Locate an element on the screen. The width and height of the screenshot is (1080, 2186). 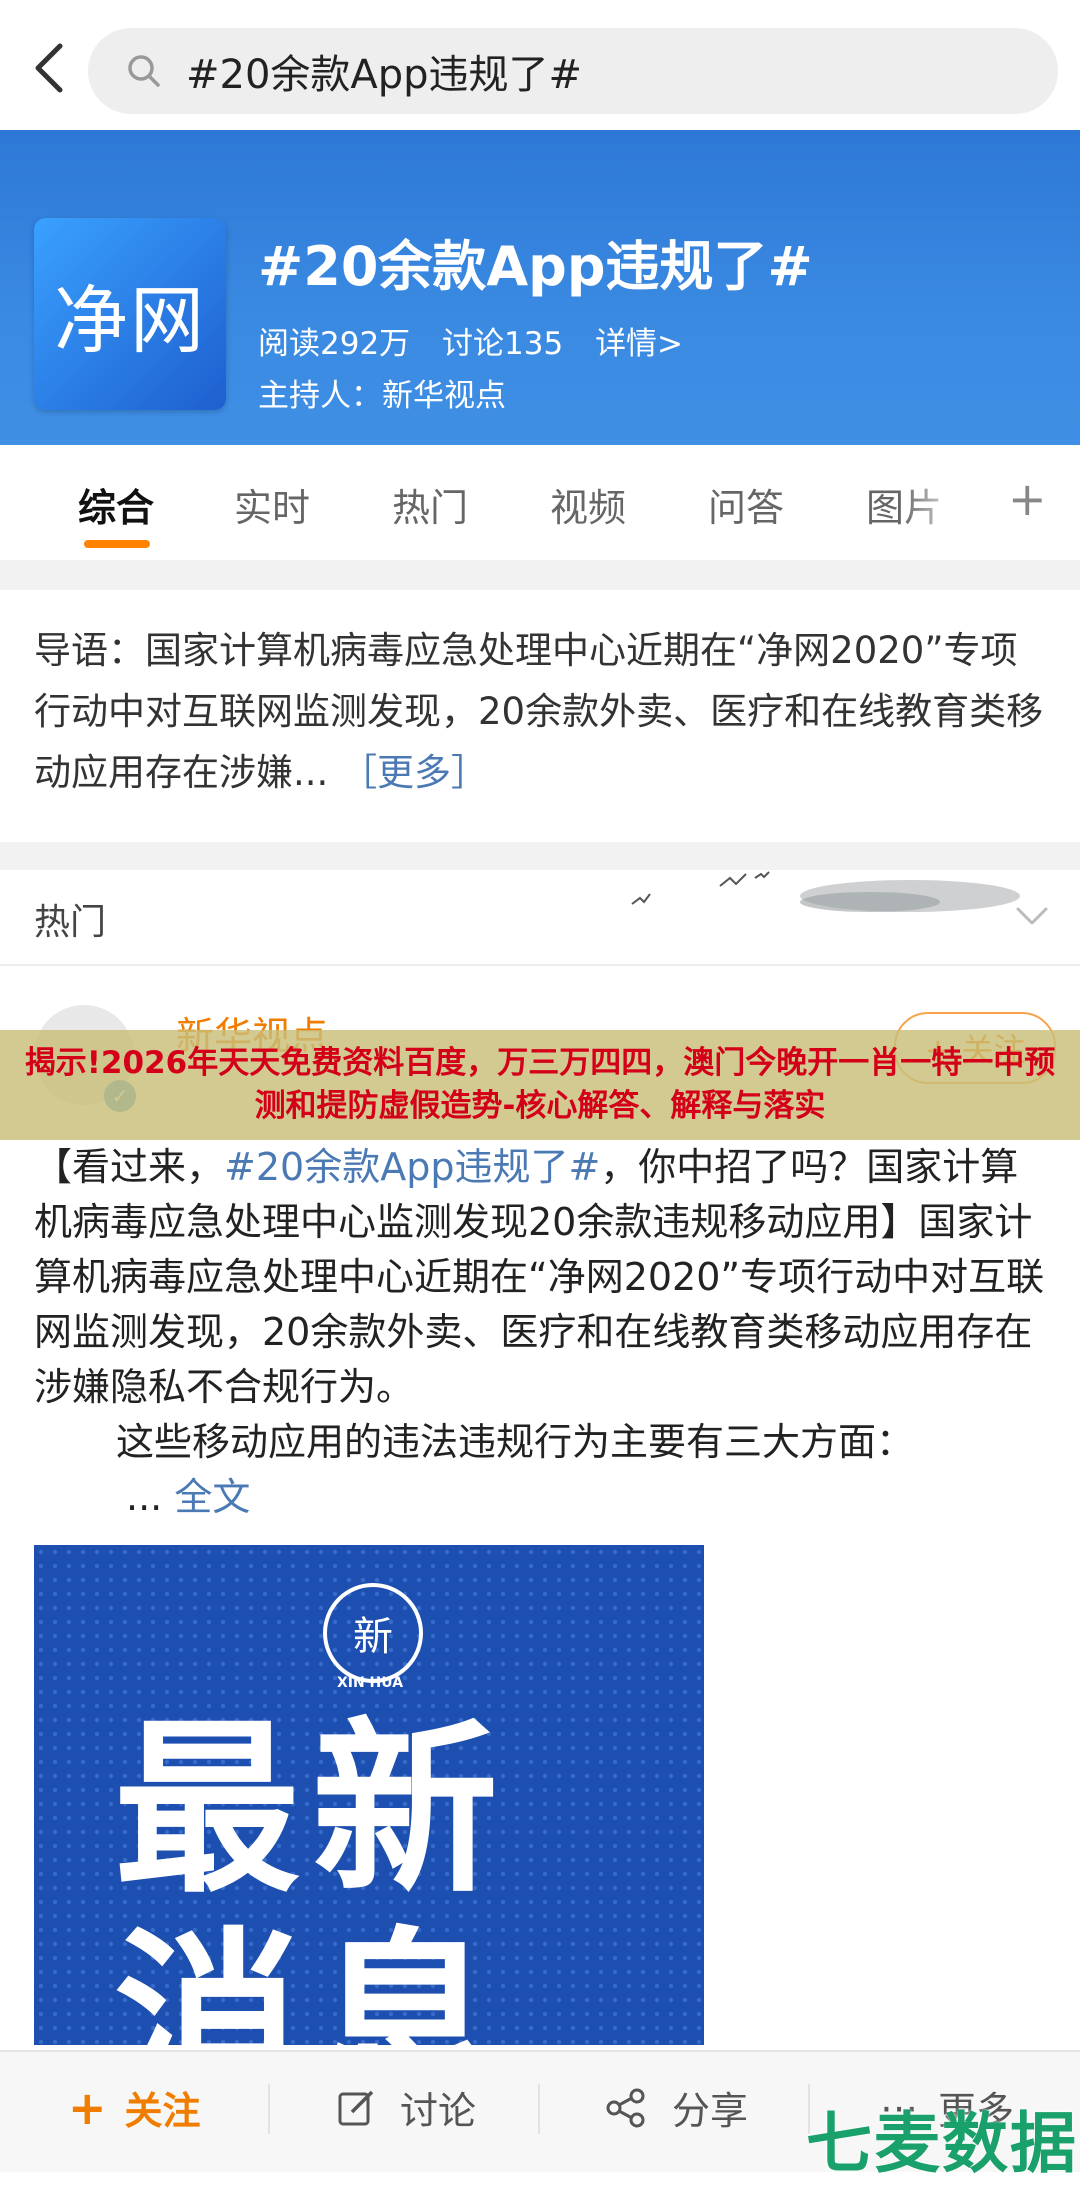
post-image: 新 XIN HUA 最新消息 is located at coordinates (369, 1795).